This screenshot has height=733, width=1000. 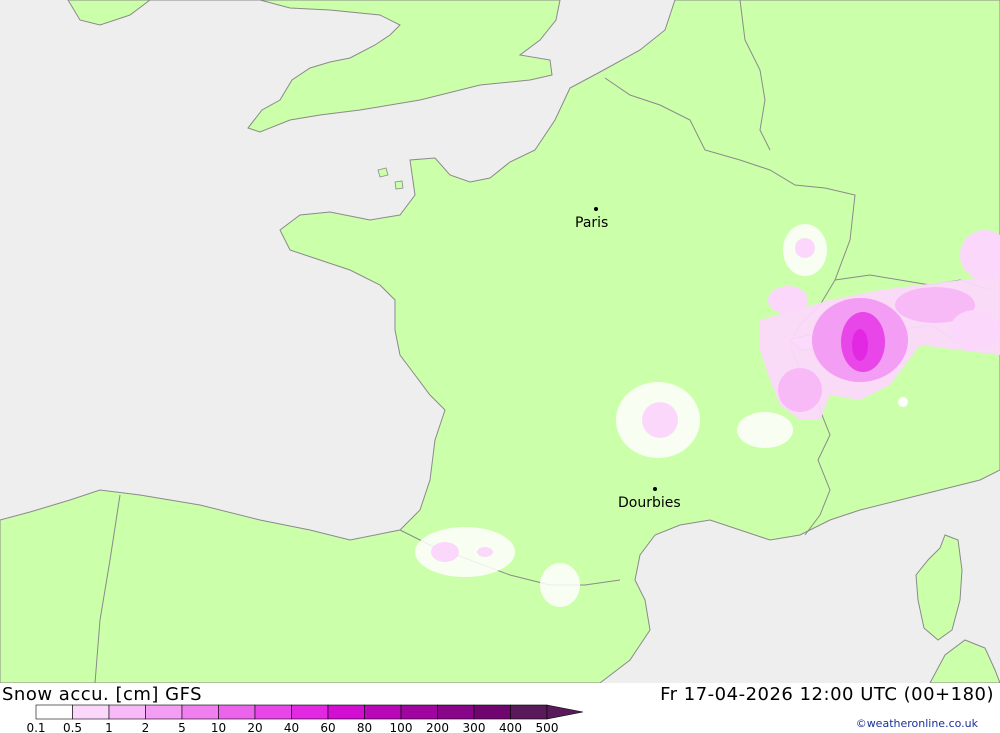 I want to click on scale-tick-label: 60, so click(x=327, y=727).